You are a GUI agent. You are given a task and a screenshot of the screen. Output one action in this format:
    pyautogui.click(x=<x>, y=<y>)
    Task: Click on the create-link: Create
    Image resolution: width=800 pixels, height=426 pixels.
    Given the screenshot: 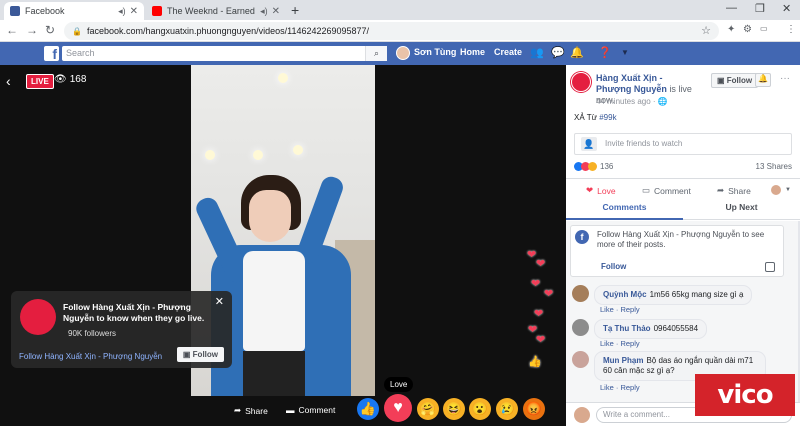 What is the action you would take?
    pyautogui.click(x=508, y=52)
    